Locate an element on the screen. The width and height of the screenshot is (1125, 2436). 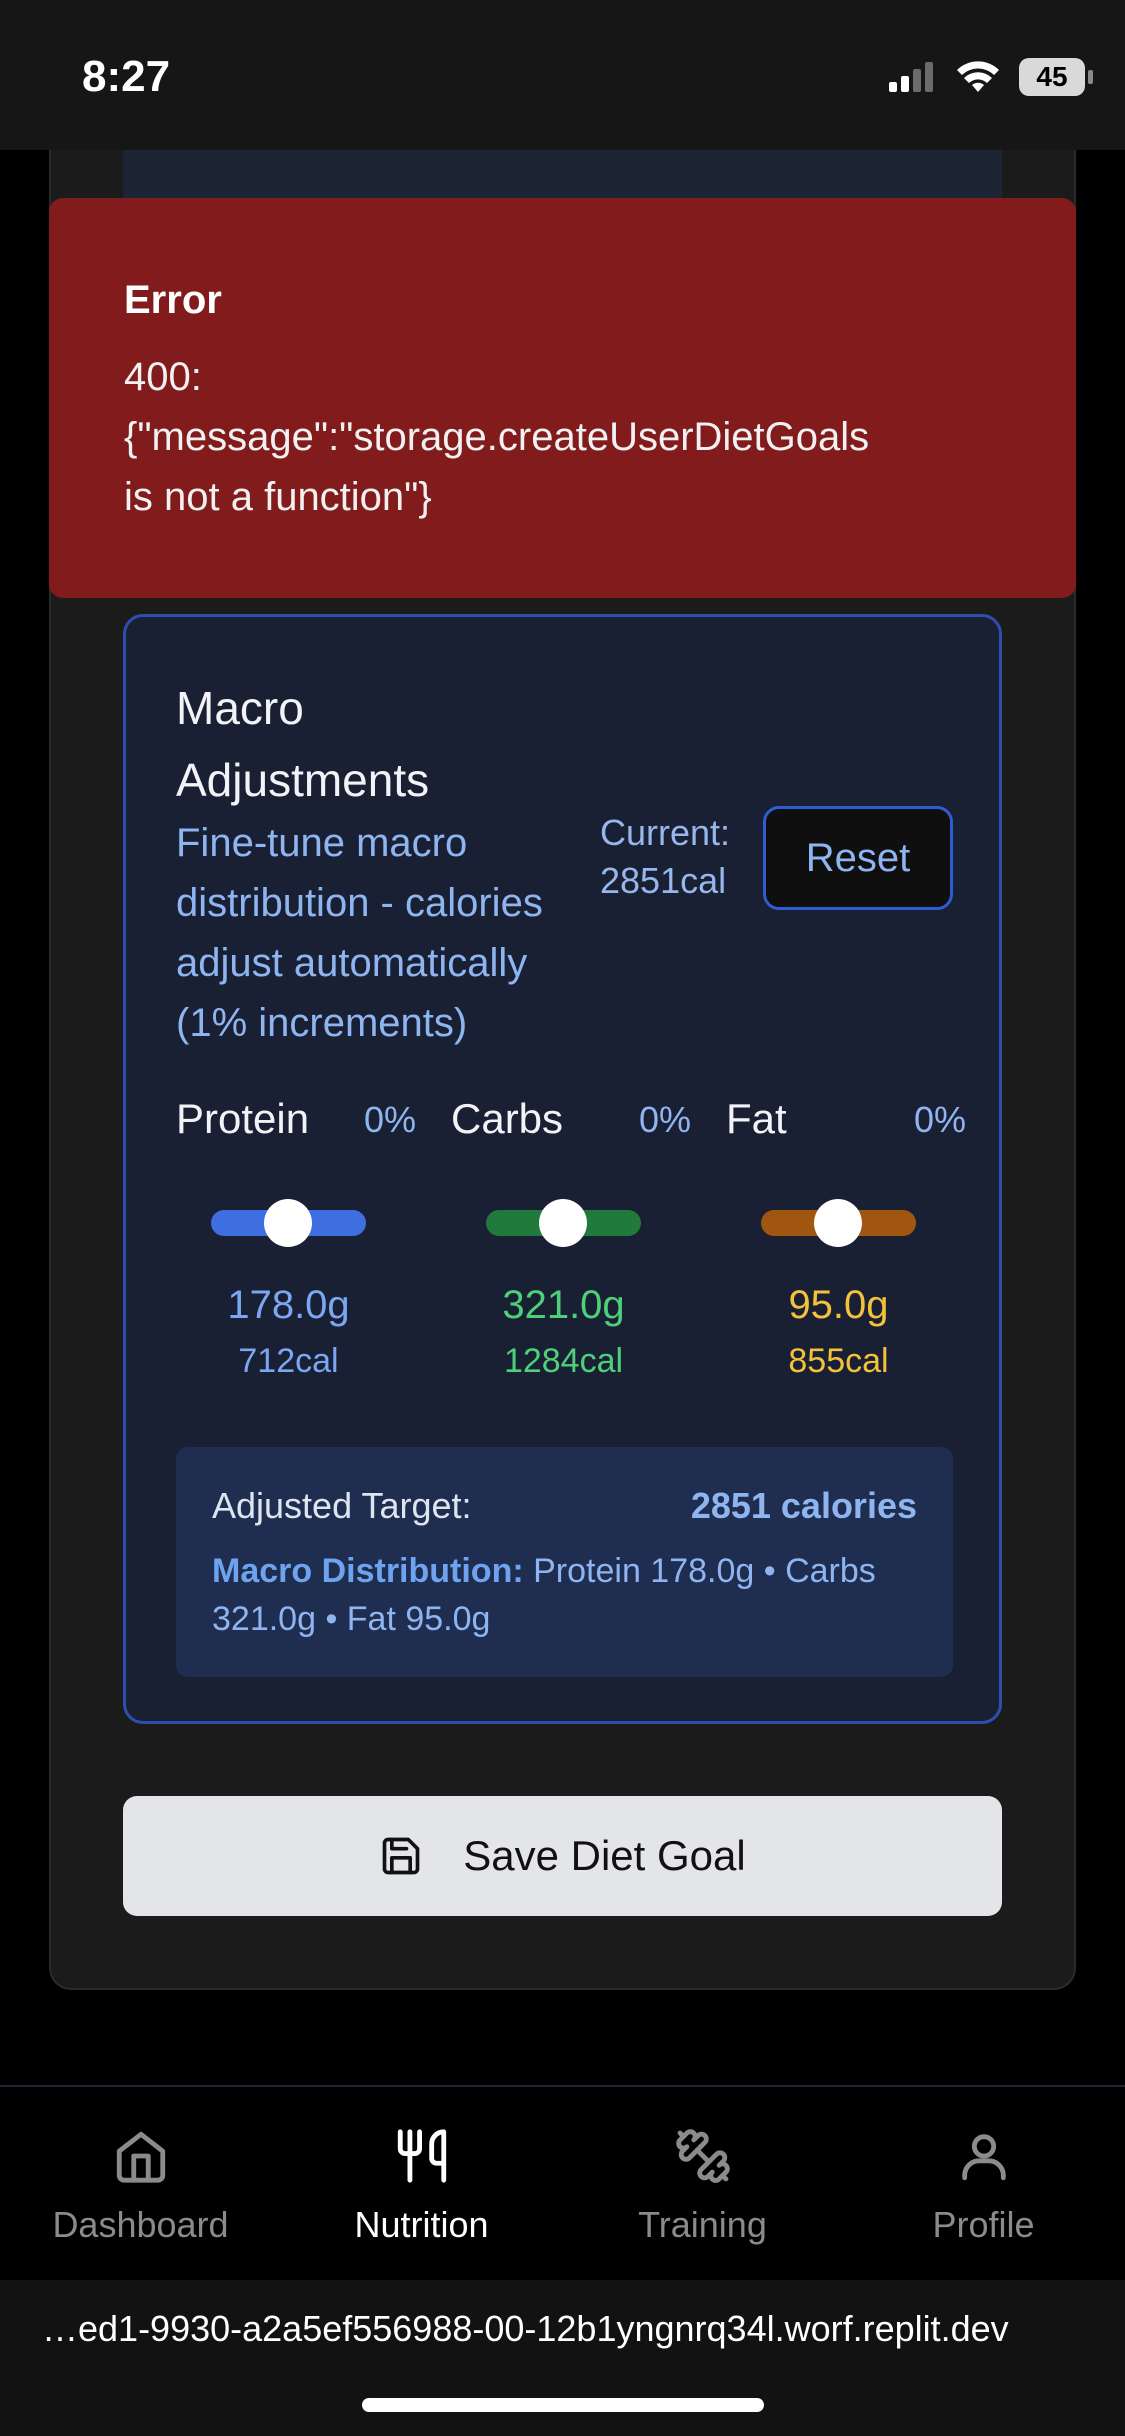
user-icon is located at coordinates (983, 2157).